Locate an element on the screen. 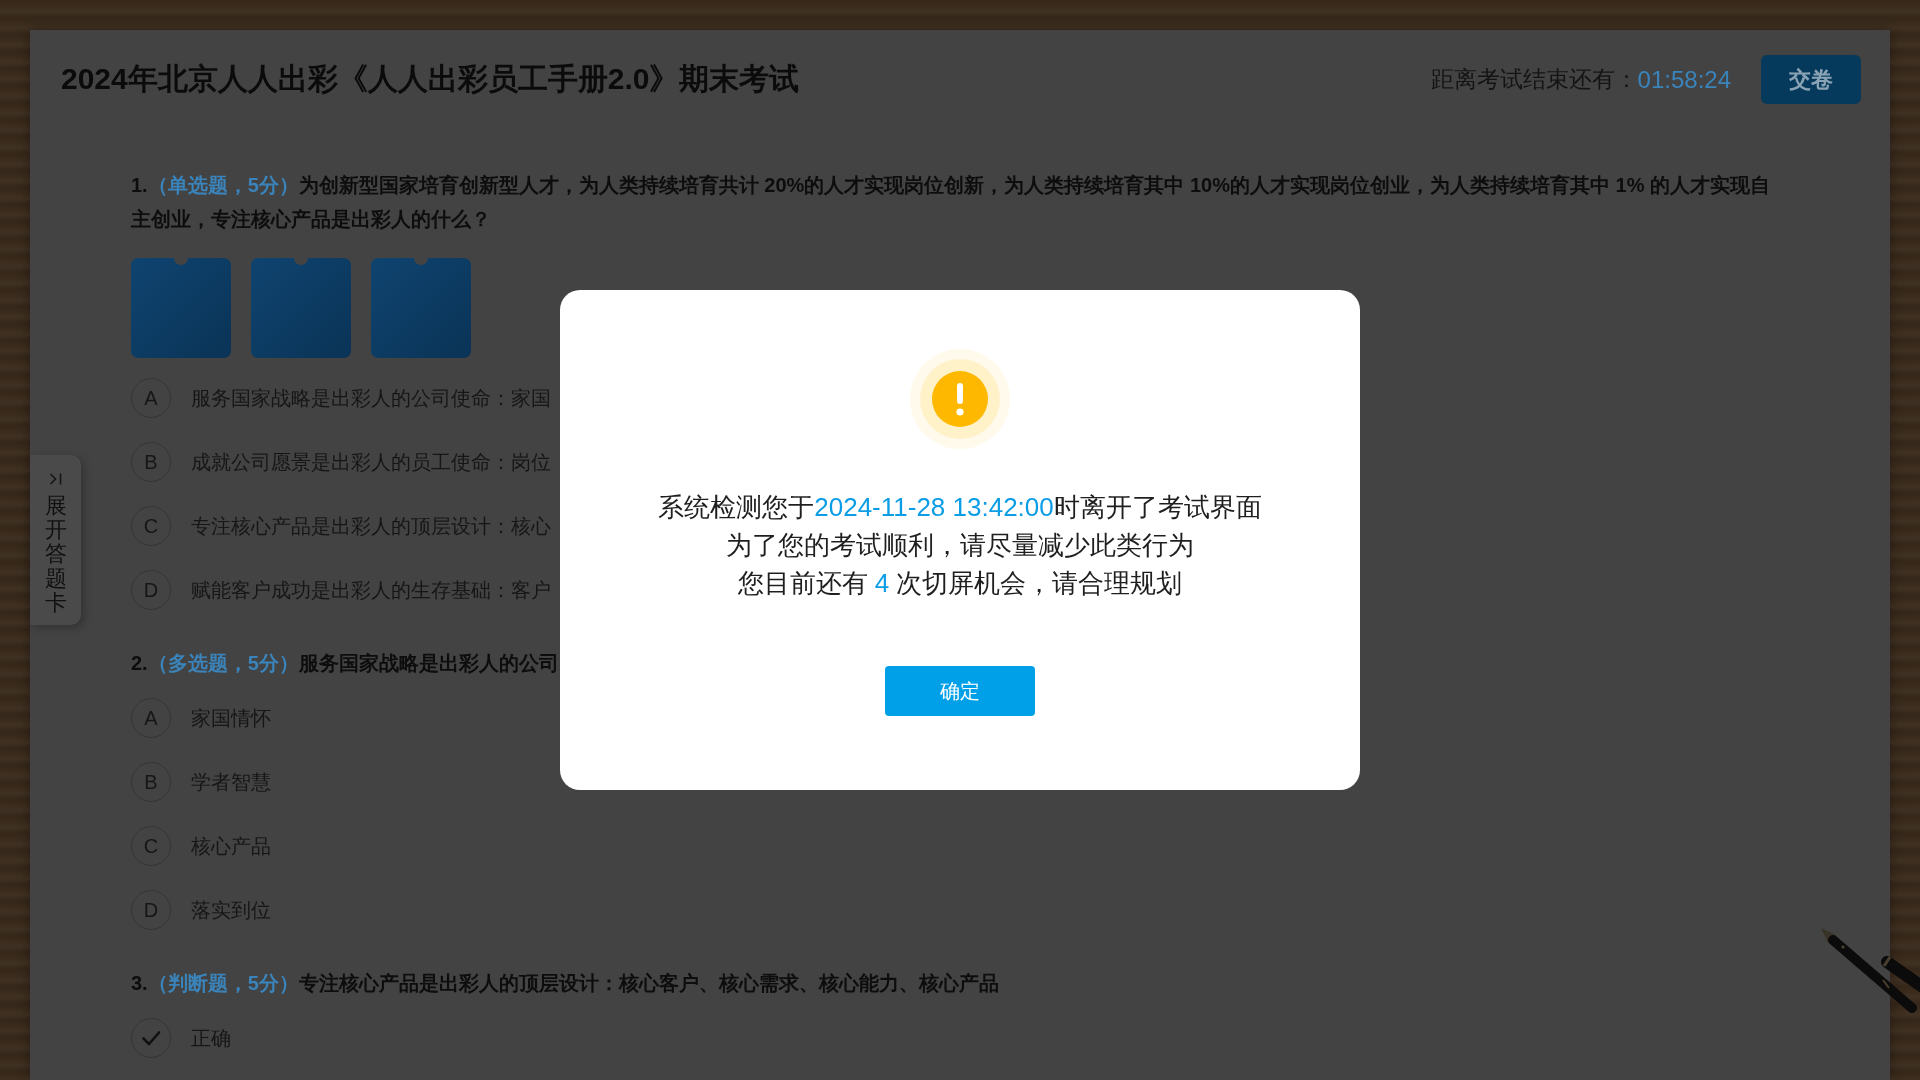 The image size is (1920, 1080). warning-icon is located at coordinates (960, 399).